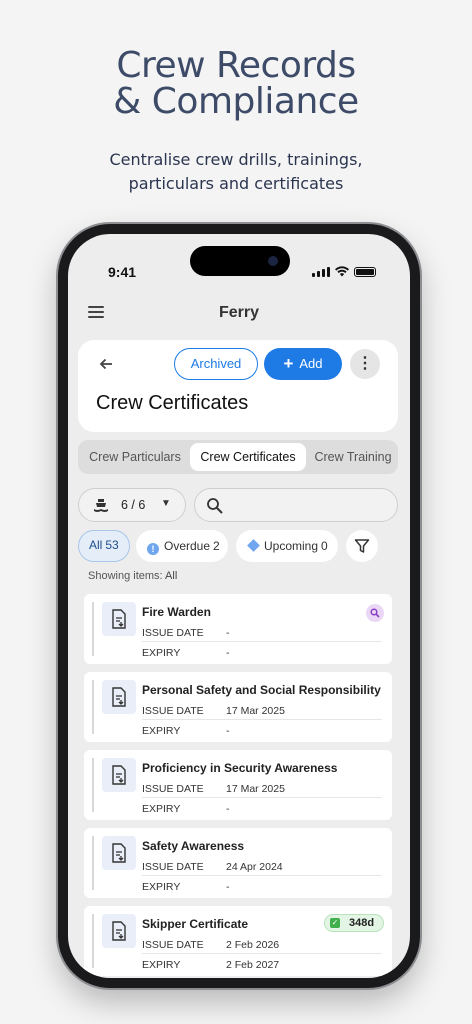 The width and height of the screenshot is (472, 1024). Describe the element at coordinates (253, 545) in the screenshot. I see `diamond-icon` at that location.